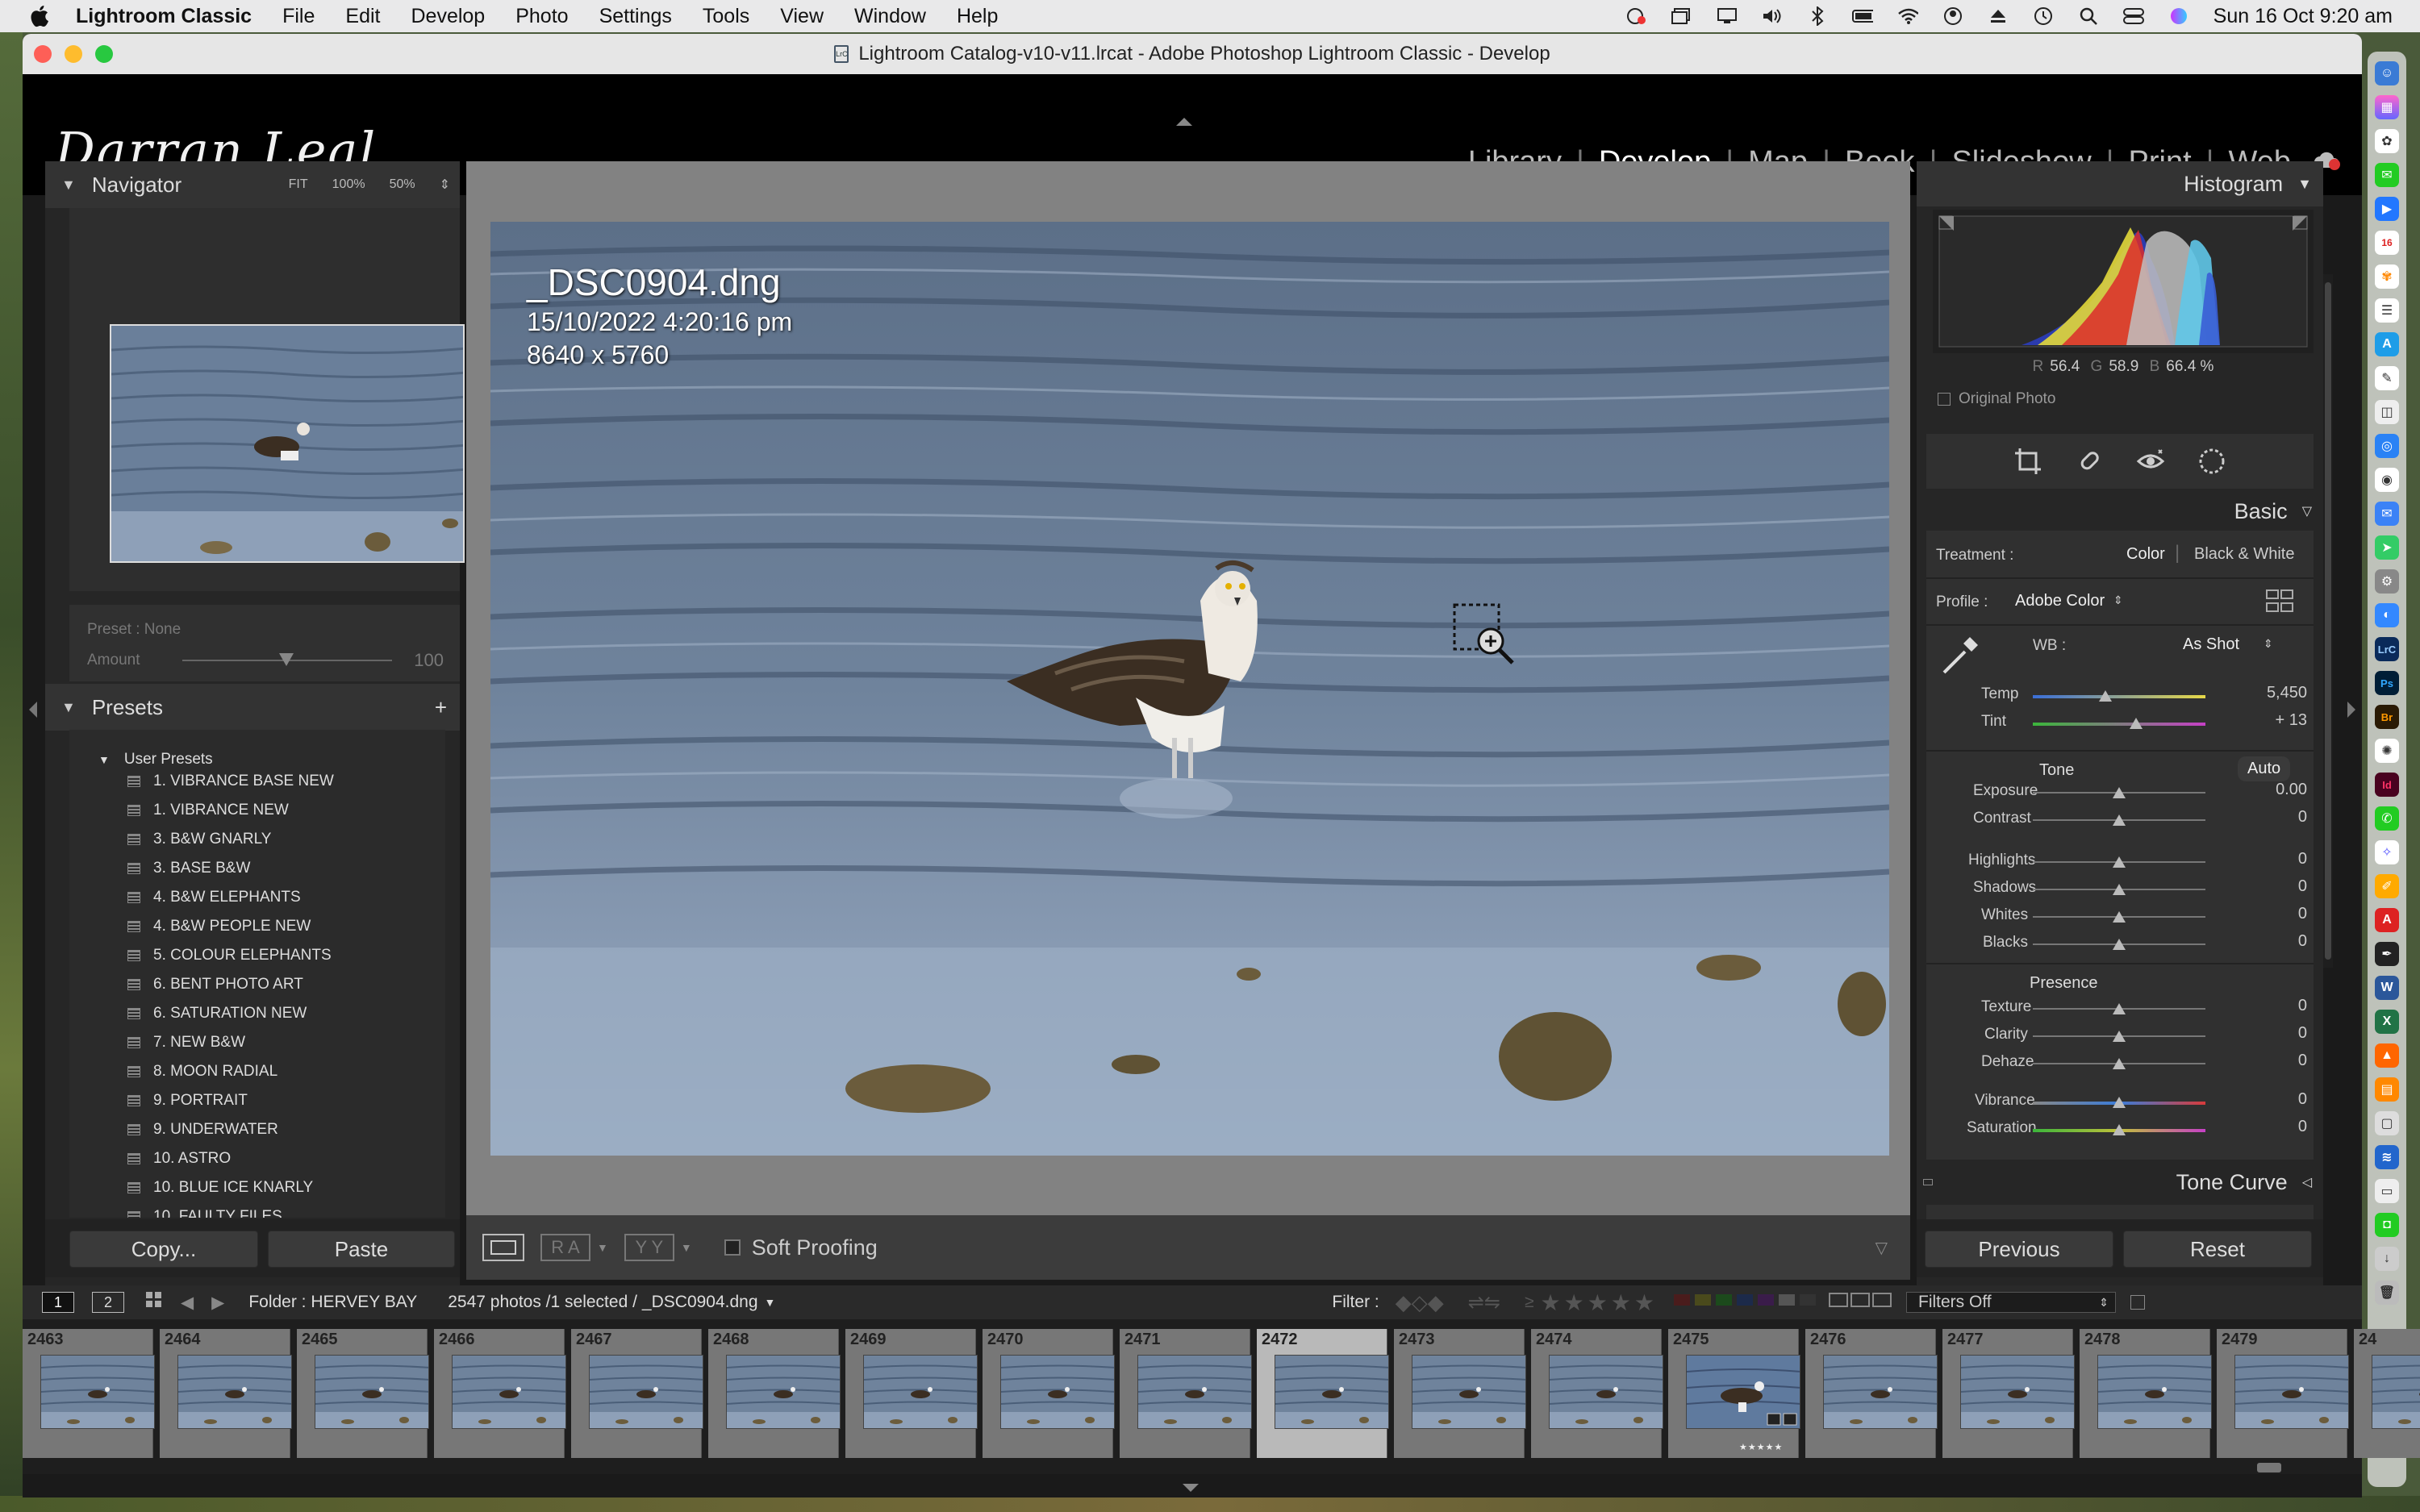 The width and height of the screenshot is (2420, 1512). Describe the element at coordinates (2178, 16) in the screenshot. I see `siri-icon` at that location.